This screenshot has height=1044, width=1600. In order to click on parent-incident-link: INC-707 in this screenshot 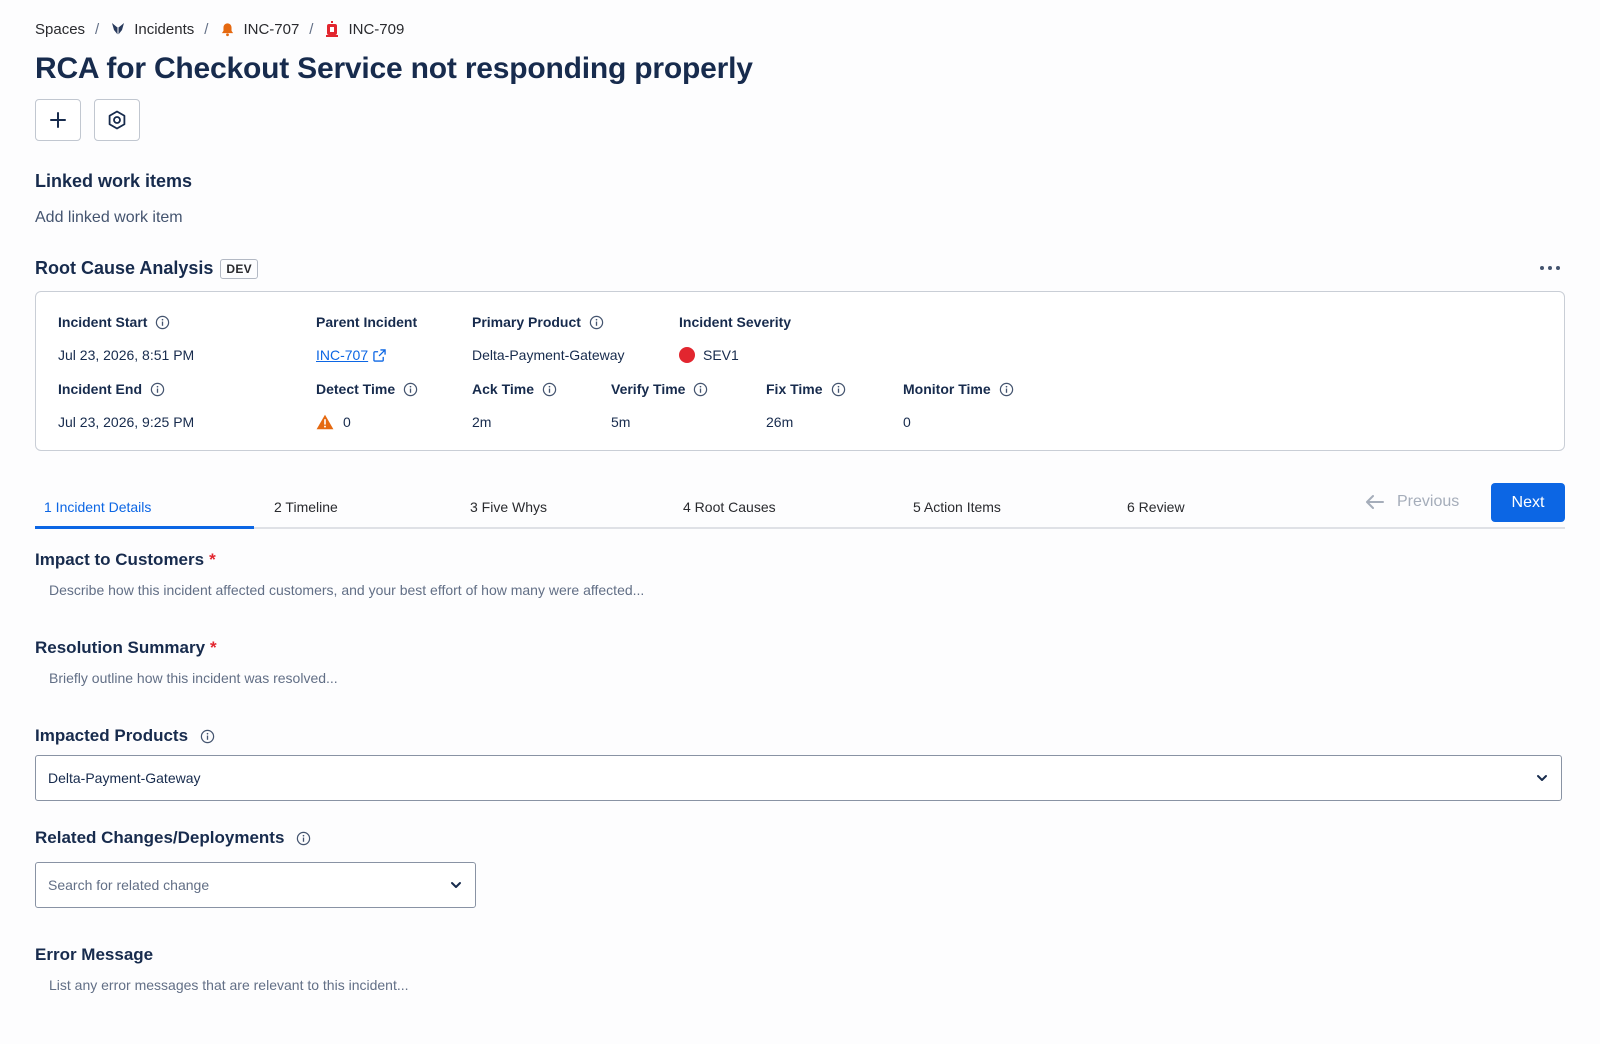, I will do `click(351, 355)`.